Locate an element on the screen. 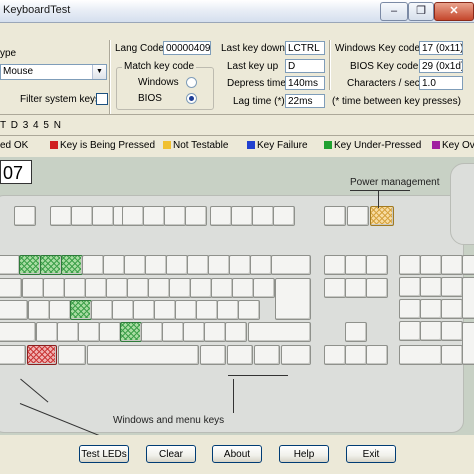 This screenshot has width=474, height=474. legend-ok: ed OK is located at coordinates (14, 145).